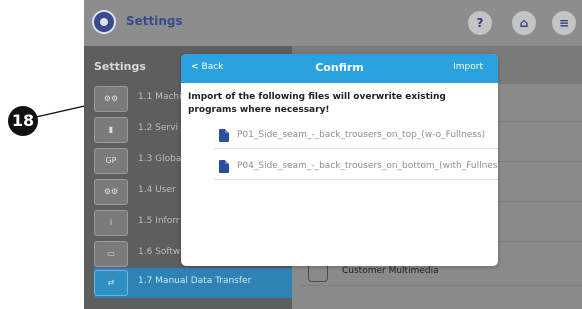  Describe the element at coordinates (159, 252) in the screenshot. I see `sidebar-item-label: 1.6 Softw` at that location.